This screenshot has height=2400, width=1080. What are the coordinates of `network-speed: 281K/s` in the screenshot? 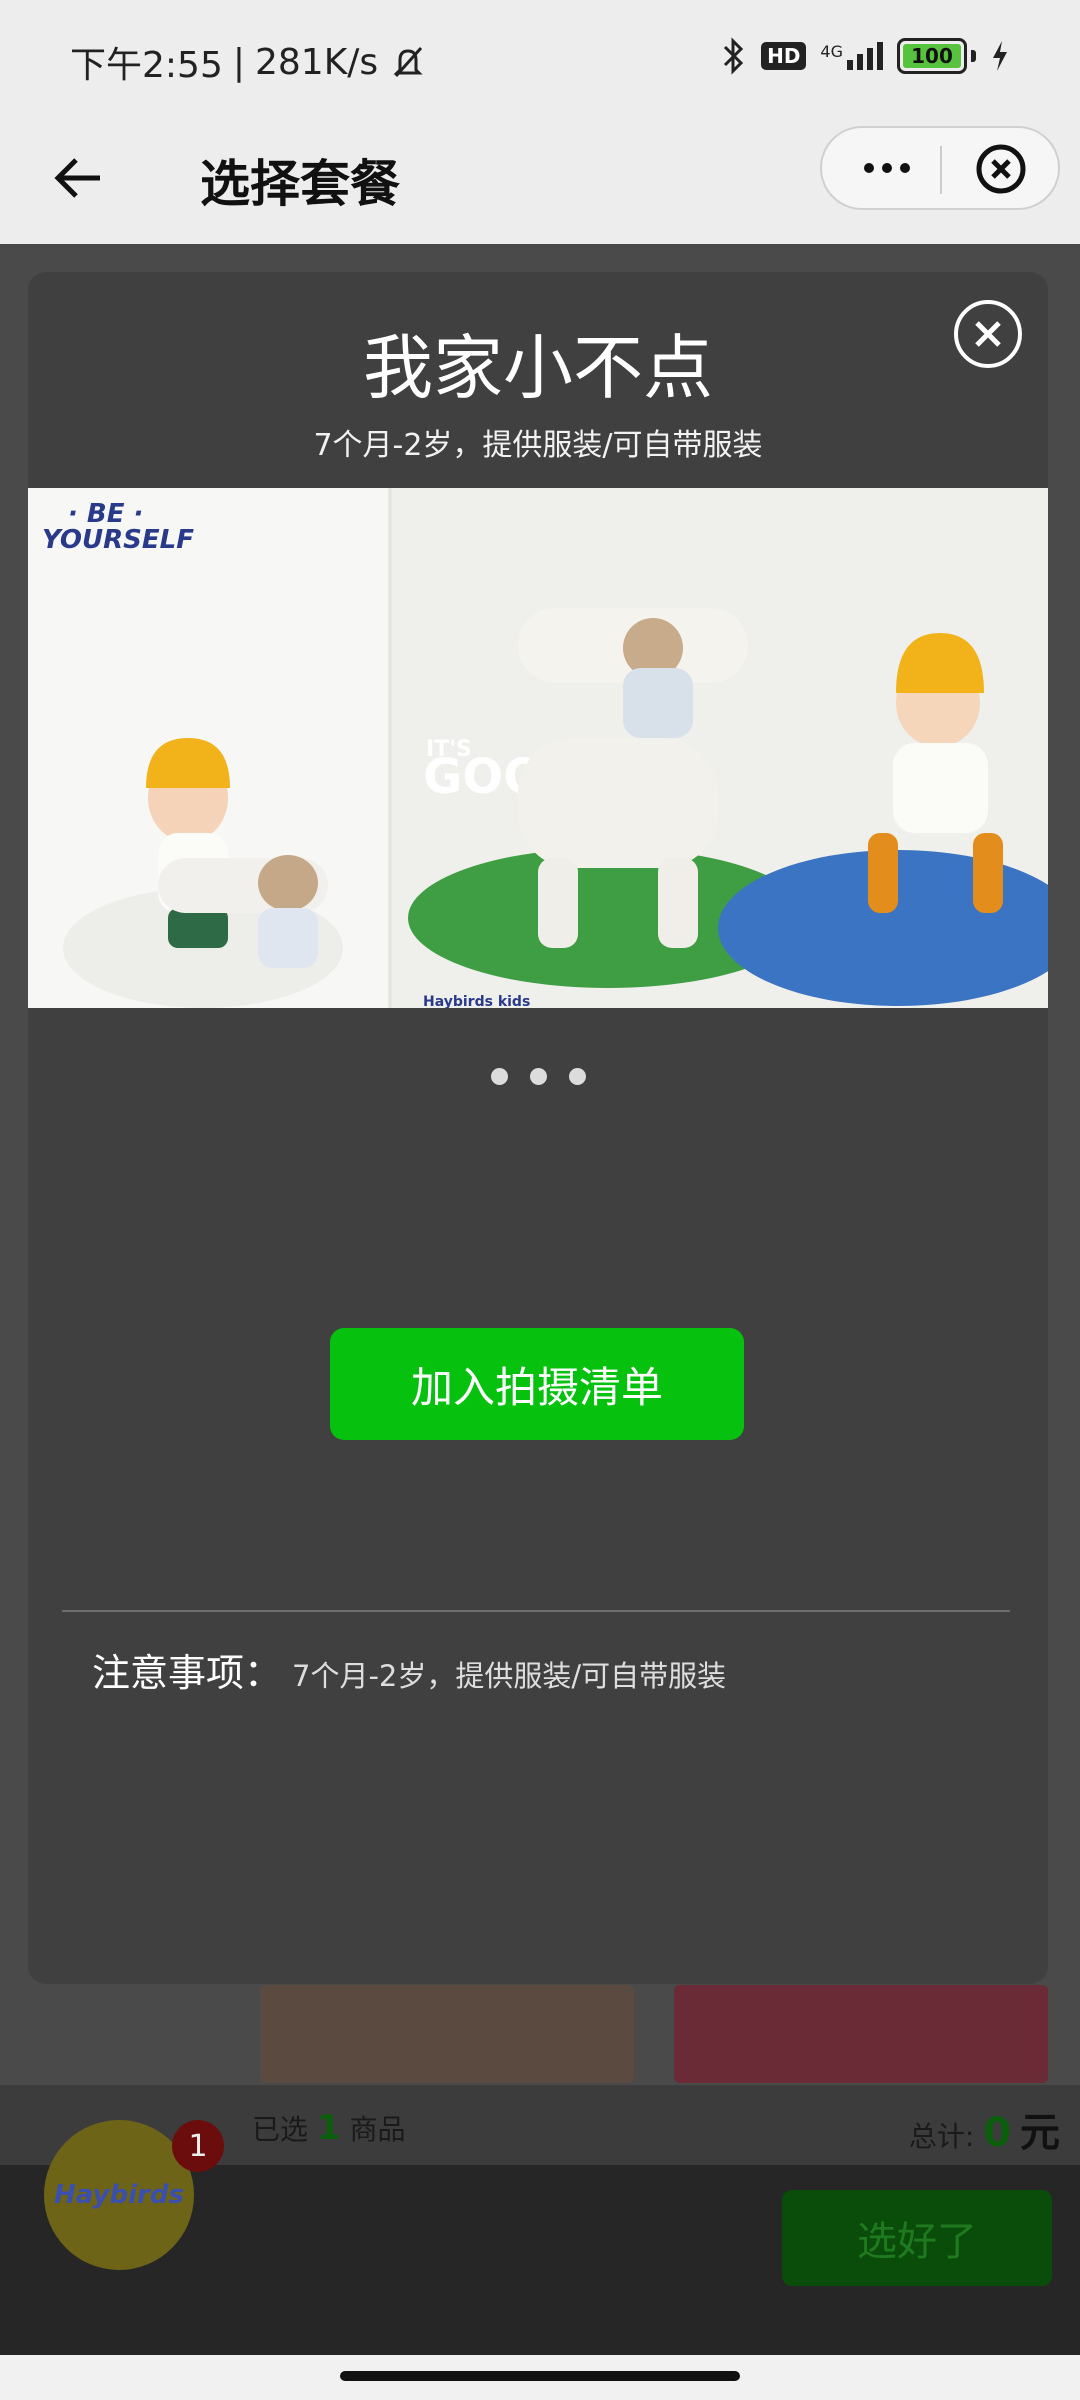 It's located at (316, 62).